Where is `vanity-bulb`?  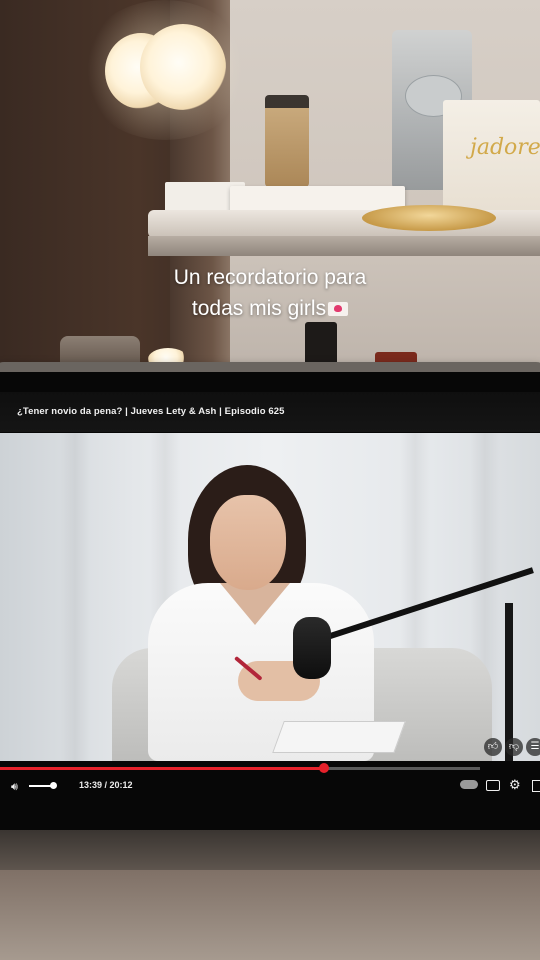 vanity-bulb is located at coordinates (183, 67).